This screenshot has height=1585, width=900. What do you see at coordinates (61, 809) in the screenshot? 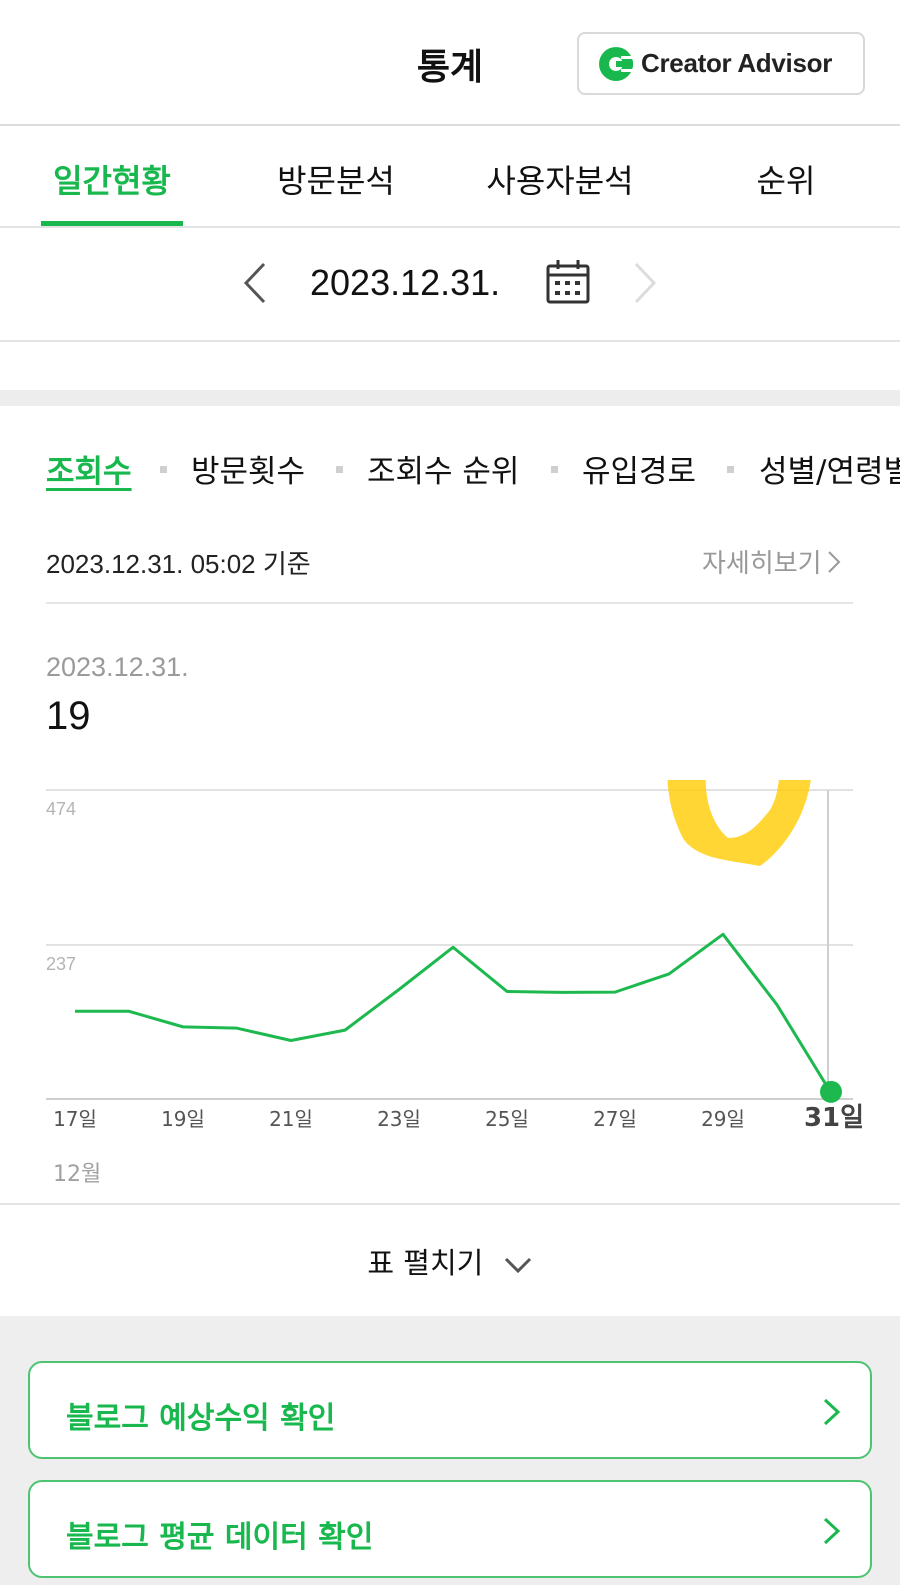
I see `y-tick-label: 474` at bounding box center [61, 809].